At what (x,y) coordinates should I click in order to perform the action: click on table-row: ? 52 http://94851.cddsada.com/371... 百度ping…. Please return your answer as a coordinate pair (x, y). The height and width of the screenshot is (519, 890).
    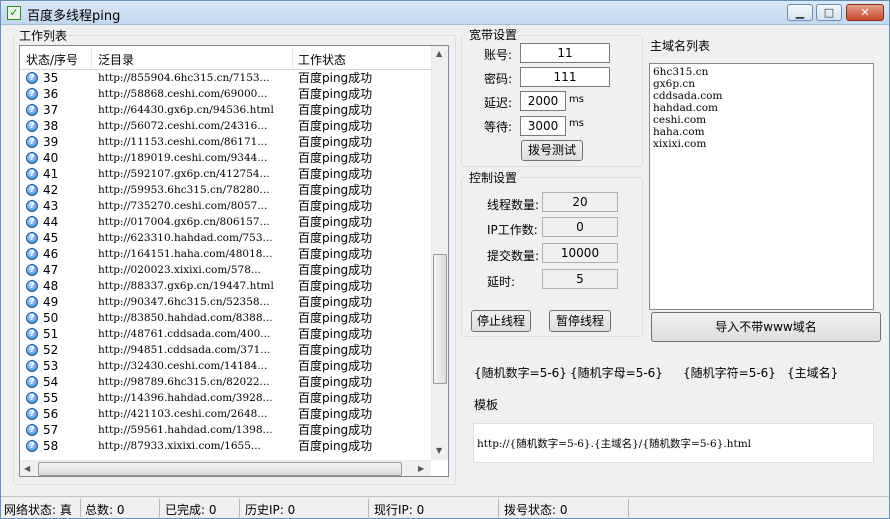
    Looking at the image, I should click on (225, 350).